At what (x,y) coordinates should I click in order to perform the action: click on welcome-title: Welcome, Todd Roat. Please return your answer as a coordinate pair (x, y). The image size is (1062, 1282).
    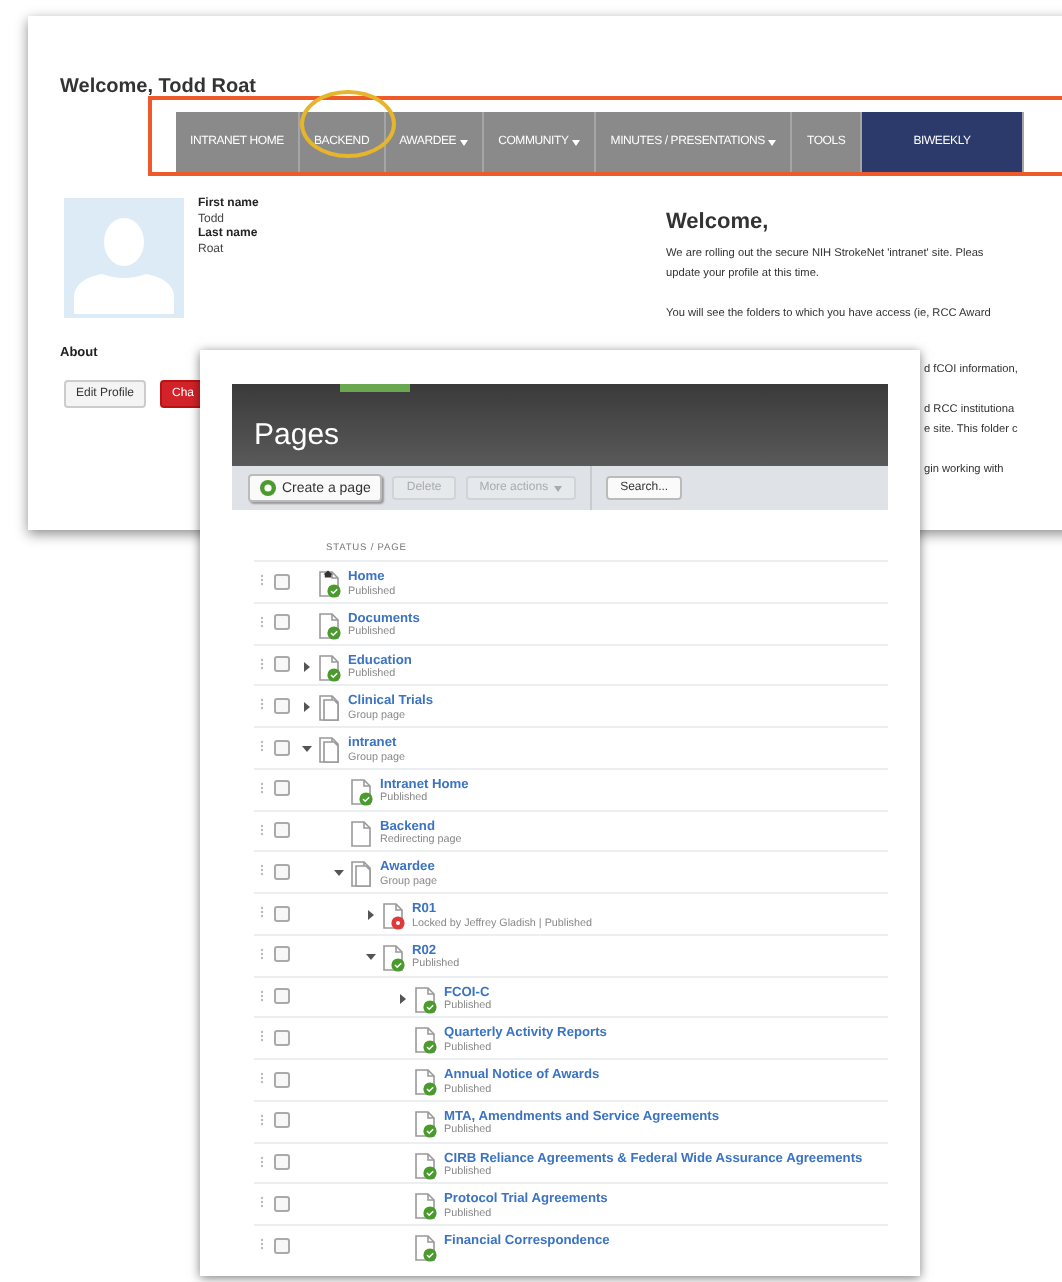
    Looking at the image, I should click on (158, 87).